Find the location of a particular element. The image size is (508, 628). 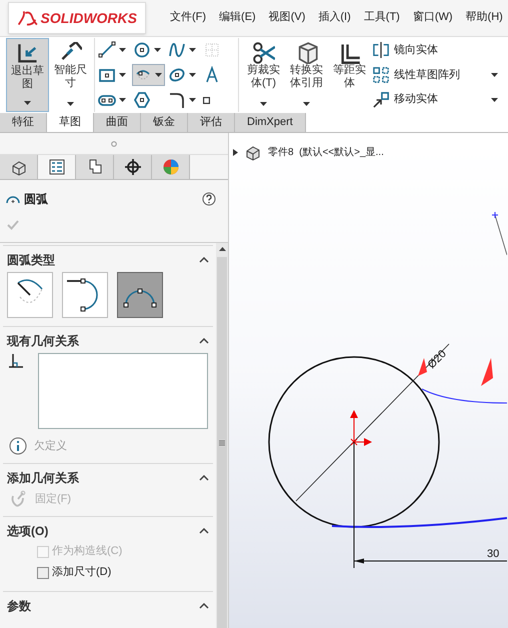

menu-item: 帮助(H) is located at coordinates (484, 17).